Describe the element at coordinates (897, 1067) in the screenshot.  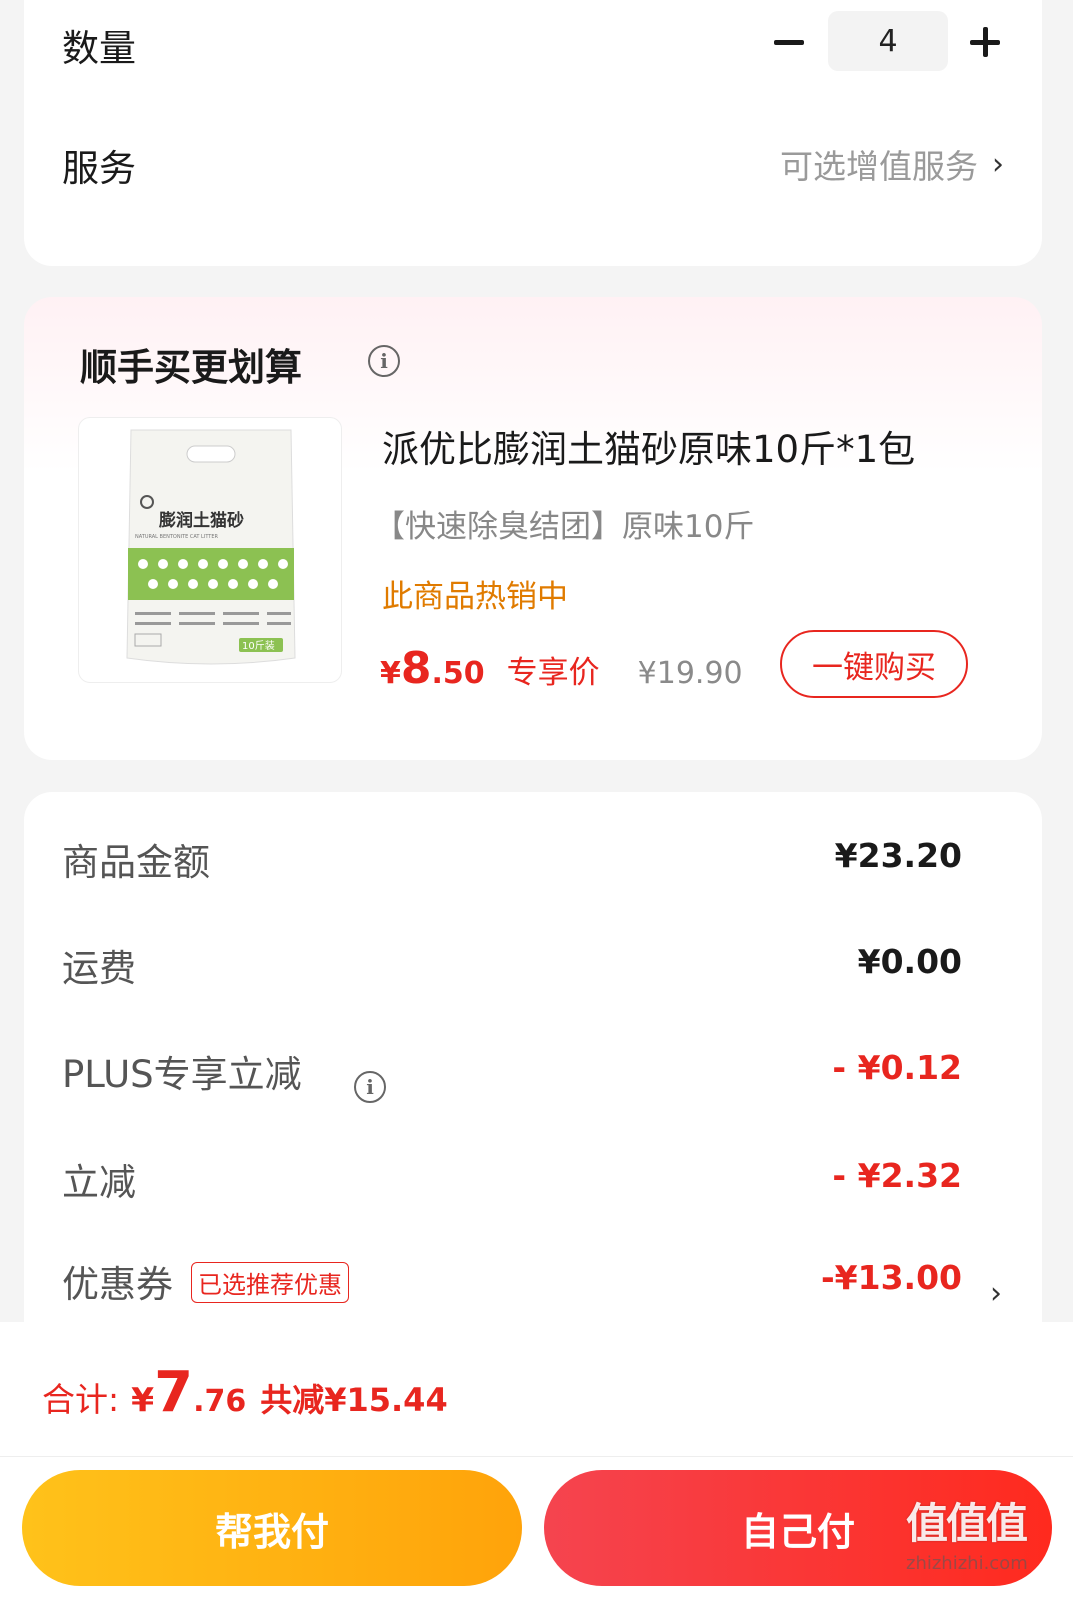
I see `plus-discount-value: - ¥0.12` at that location.